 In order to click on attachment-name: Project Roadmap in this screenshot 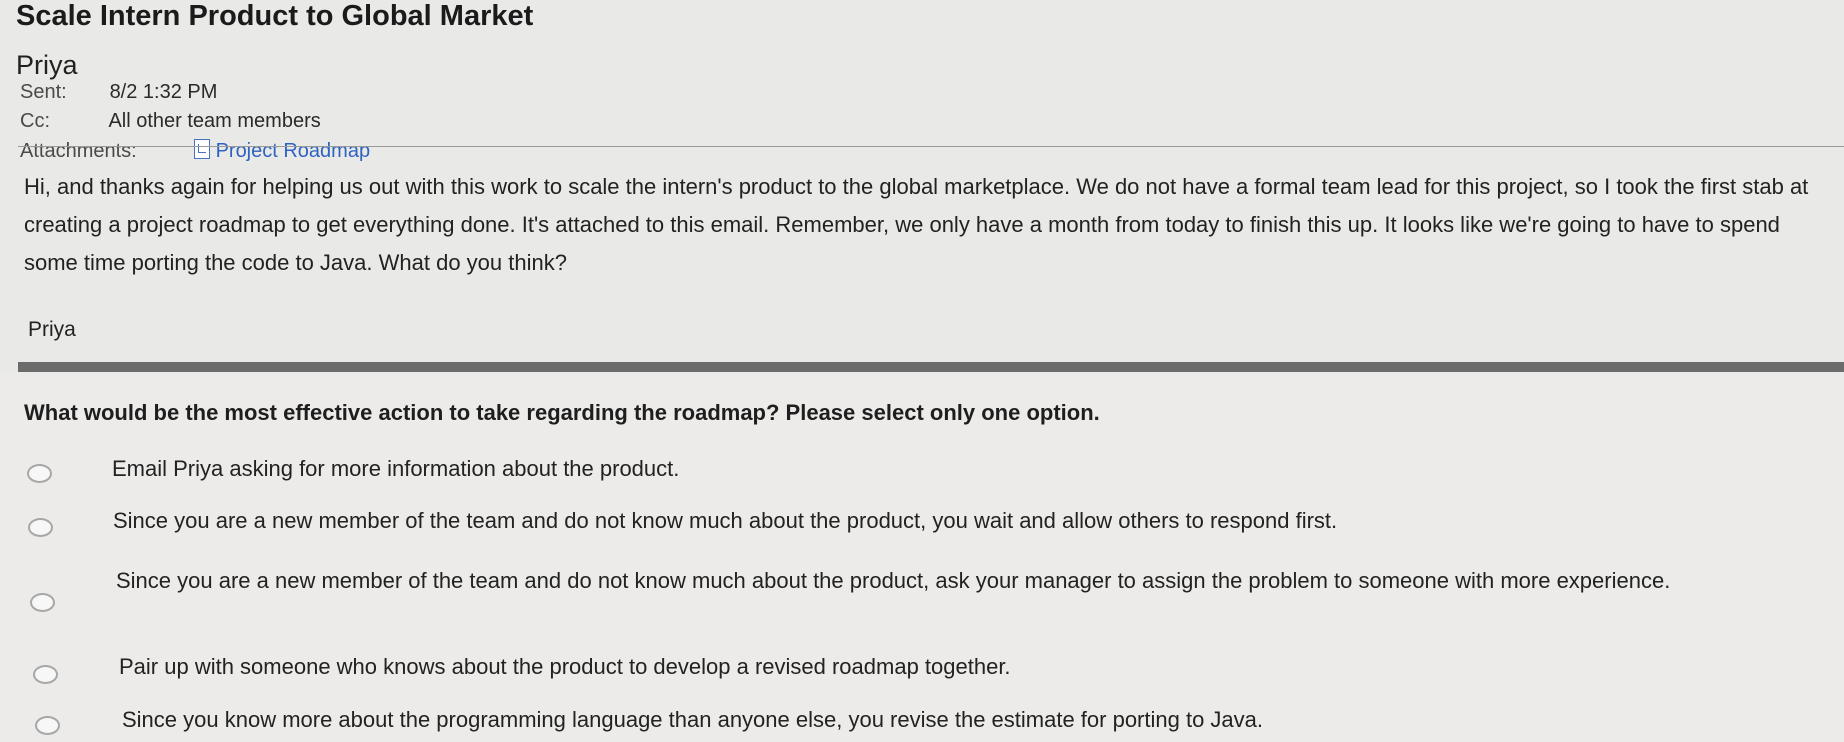, I will do `click(293, 151)`.